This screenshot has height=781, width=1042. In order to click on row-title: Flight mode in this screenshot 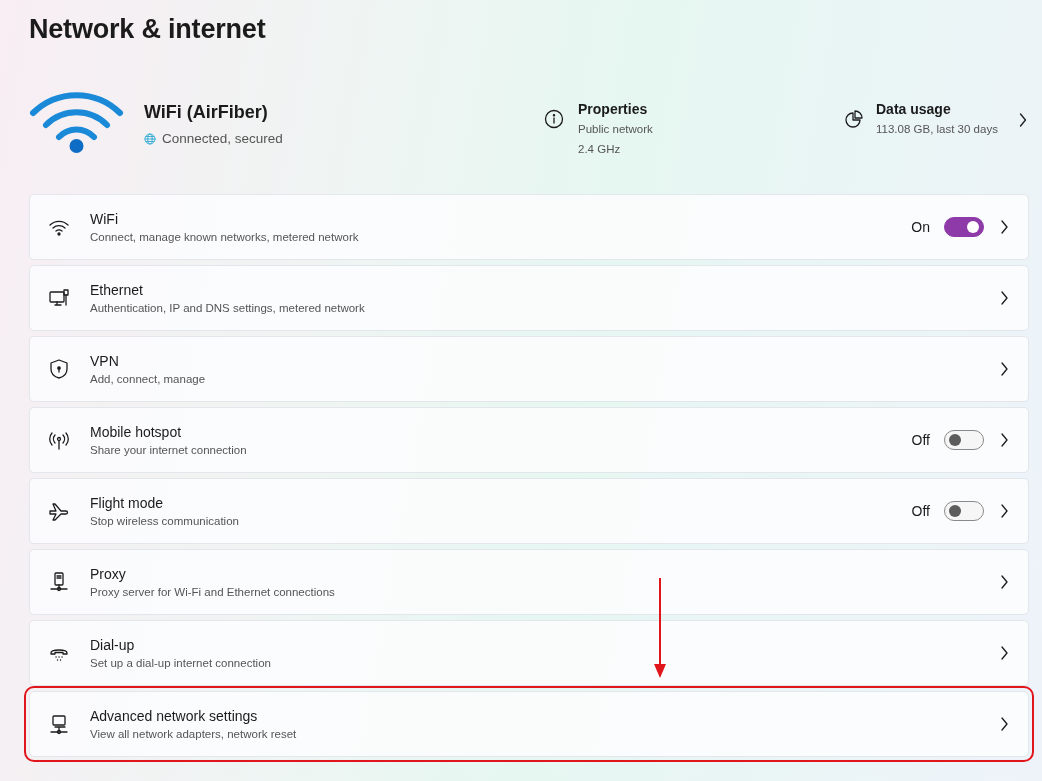, I will do `click(127, 503)`.